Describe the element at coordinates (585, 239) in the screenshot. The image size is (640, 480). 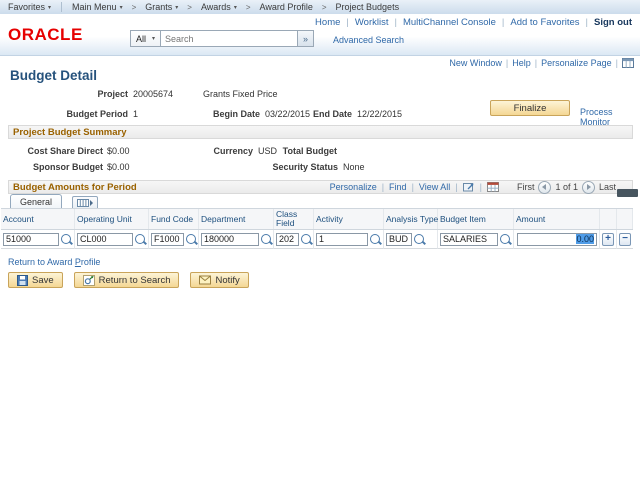
I see `amount-selected-text: 0.00` at that location.